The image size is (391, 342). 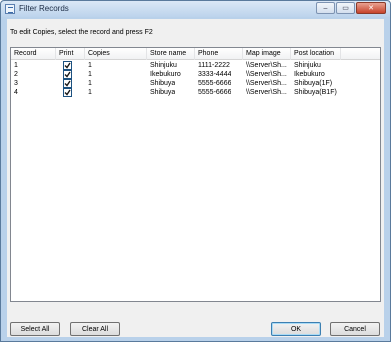 I want to click on phone-cell: 3333-4444, so click(x=215, y=74).